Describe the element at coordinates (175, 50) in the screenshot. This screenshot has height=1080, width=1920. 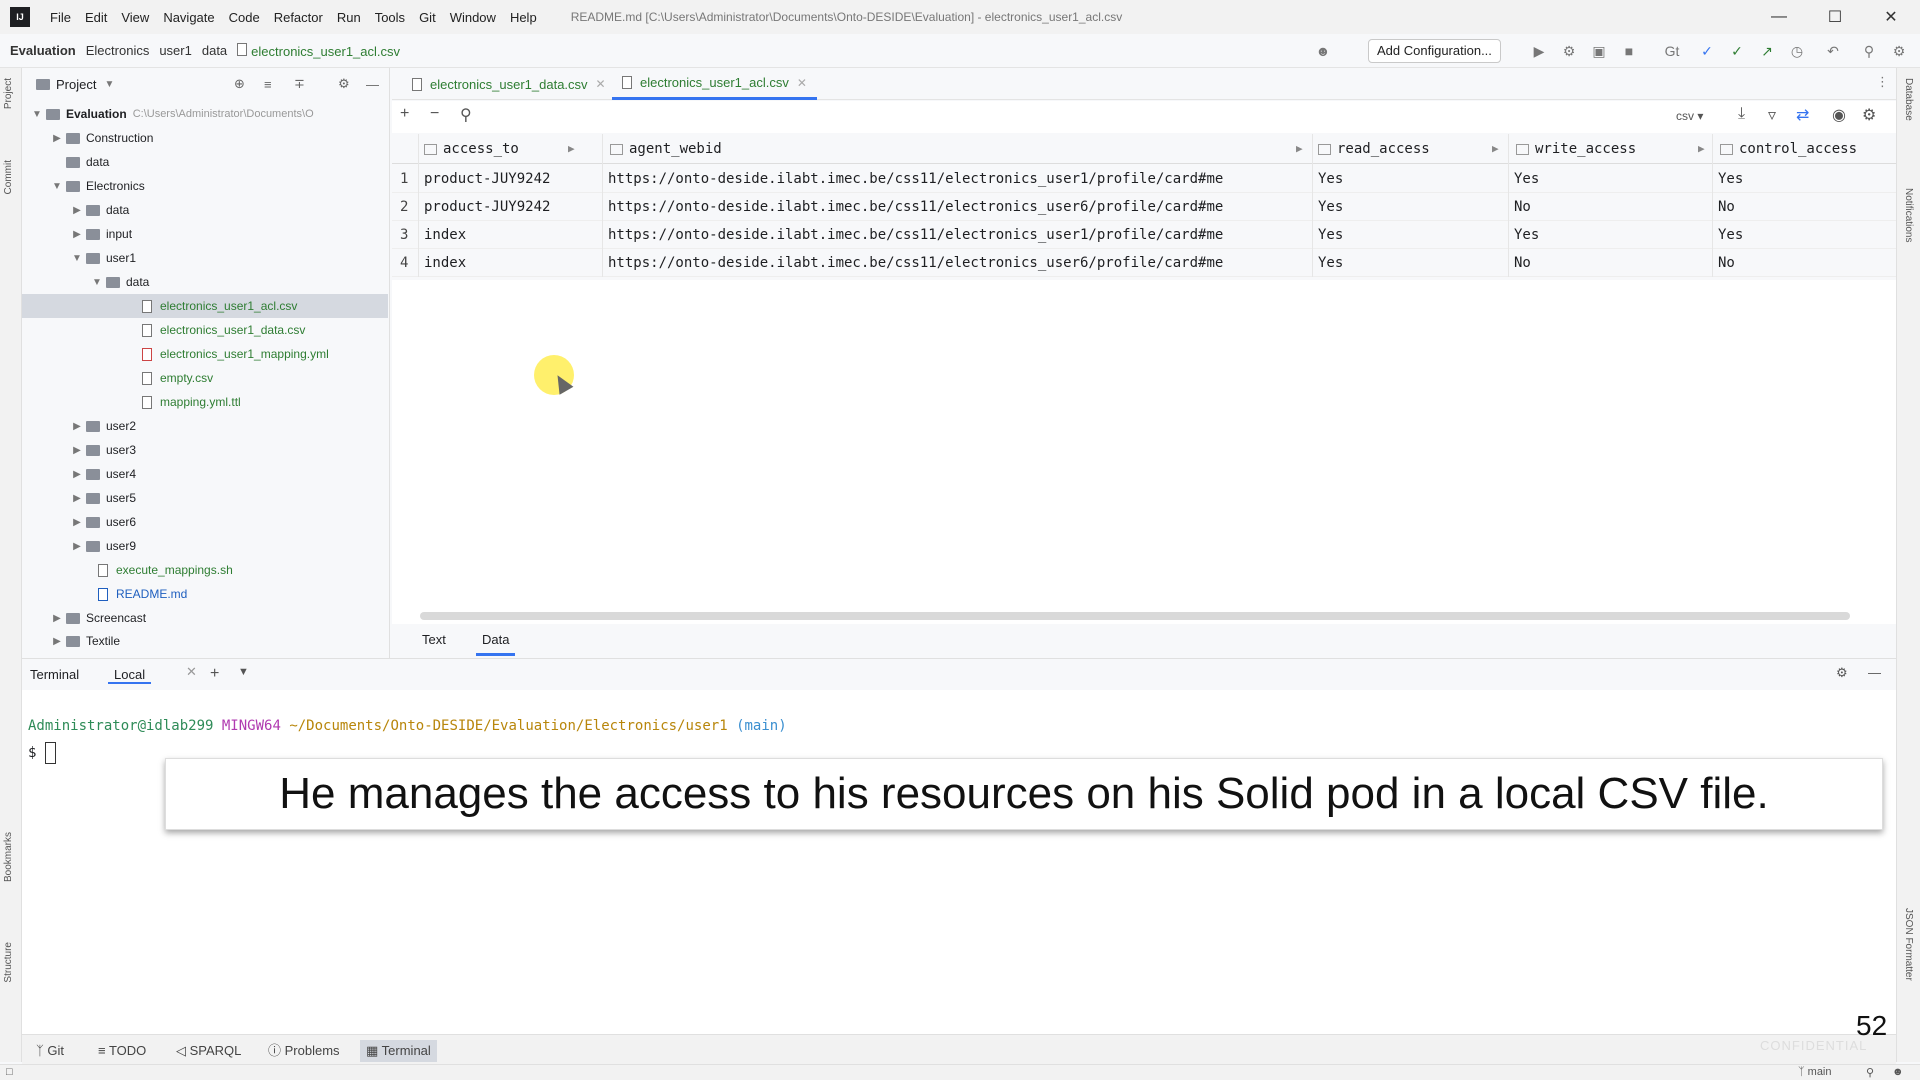
I see `breadcrumb-item: user1` at that location.